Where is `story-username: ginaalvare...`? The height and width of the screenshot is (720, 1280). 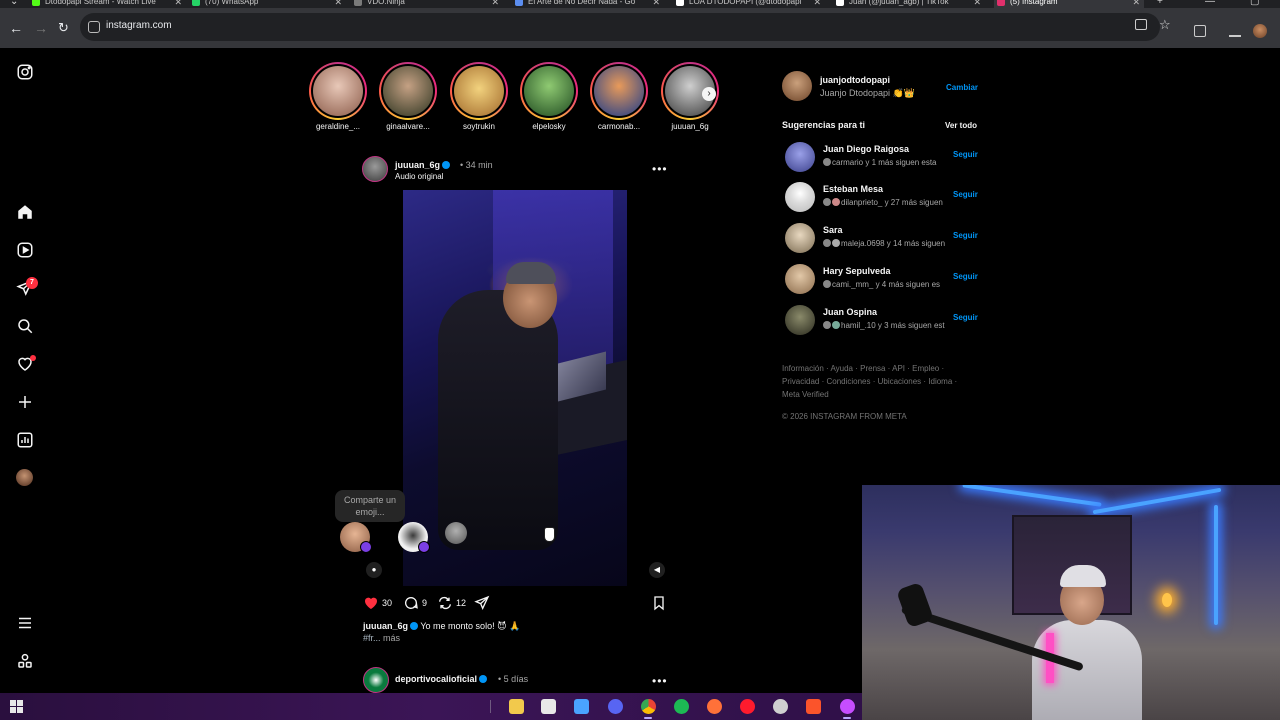 story-username: ginaalvare... is located at coordinates (408, 126).